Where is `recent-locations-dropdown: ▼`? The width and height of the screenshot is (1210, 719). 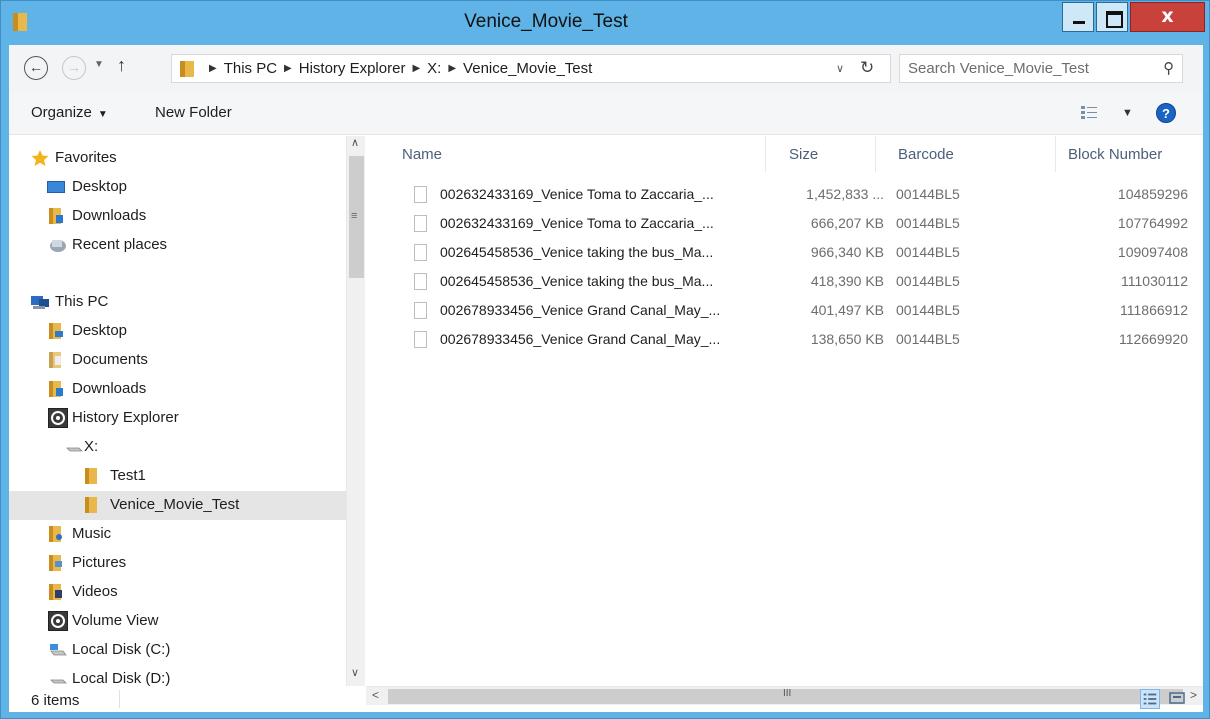 recent-locations-dropdown: ▼ is located at coordinates (99, 64).